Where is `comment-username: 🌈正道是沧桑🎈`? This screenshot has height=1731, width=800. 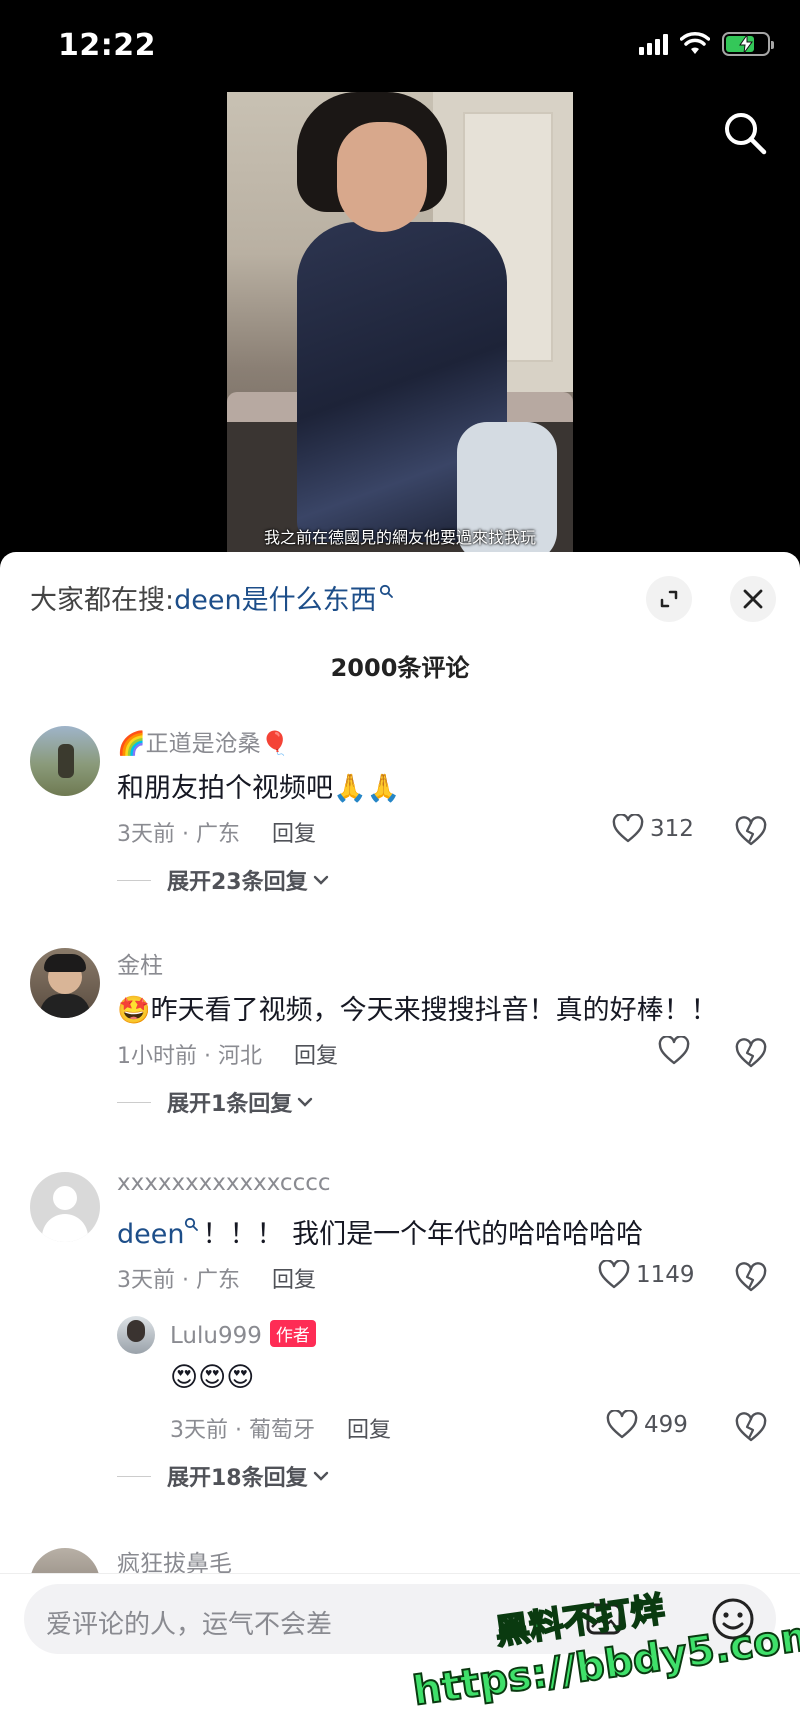
comment-username: 🌈正道是沧桑🎈 is located at coordinates (203, 741).